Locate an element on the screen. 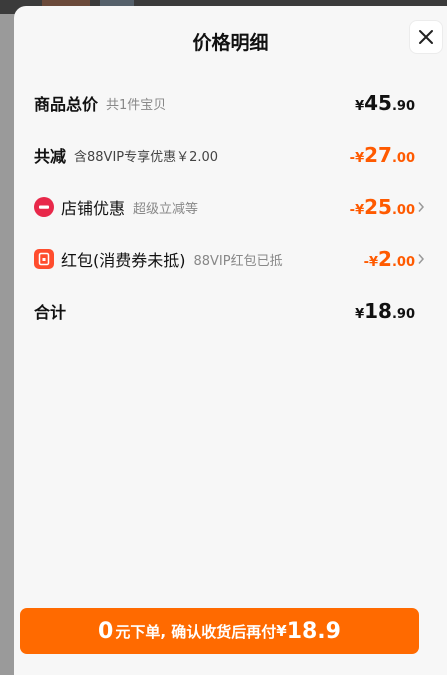  red-packet-amount: - ¥2.00 is located at coordinates (389, 259).